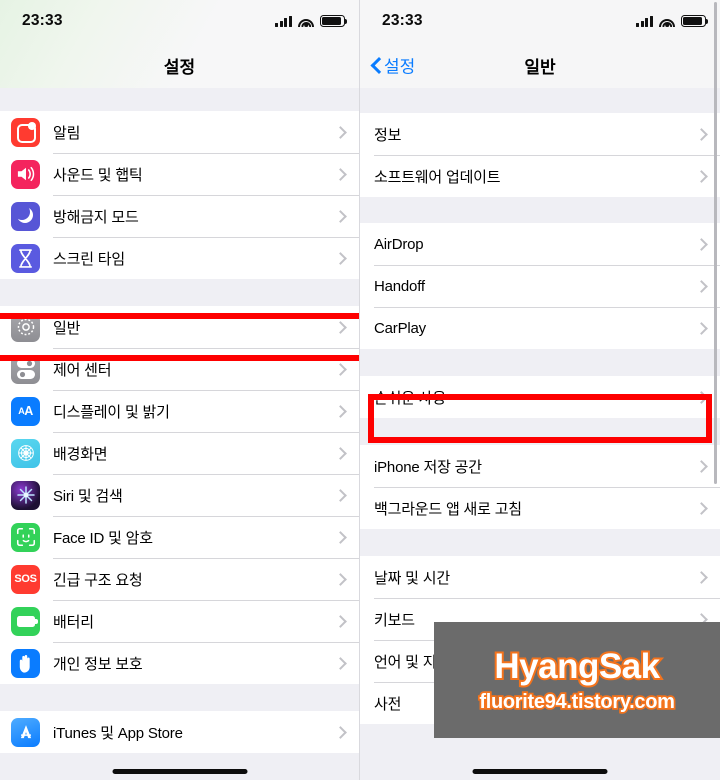 The width and height of the screenshot is (720, 780). I want to click on row-label: 날짜 및 시간, so click(412, 578).